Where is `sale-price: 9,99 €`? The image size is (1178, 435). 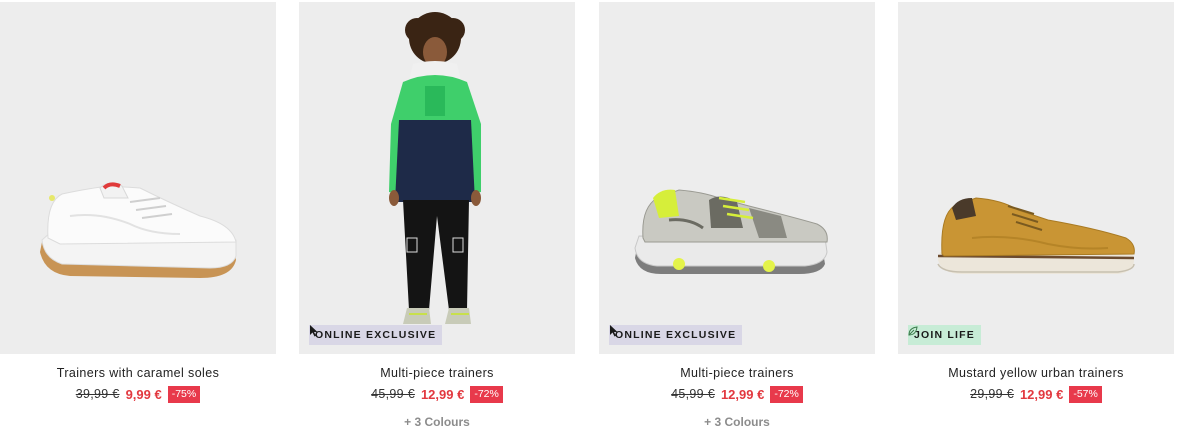 sale-price: 9,99 € is located at coordinates (143, 394).